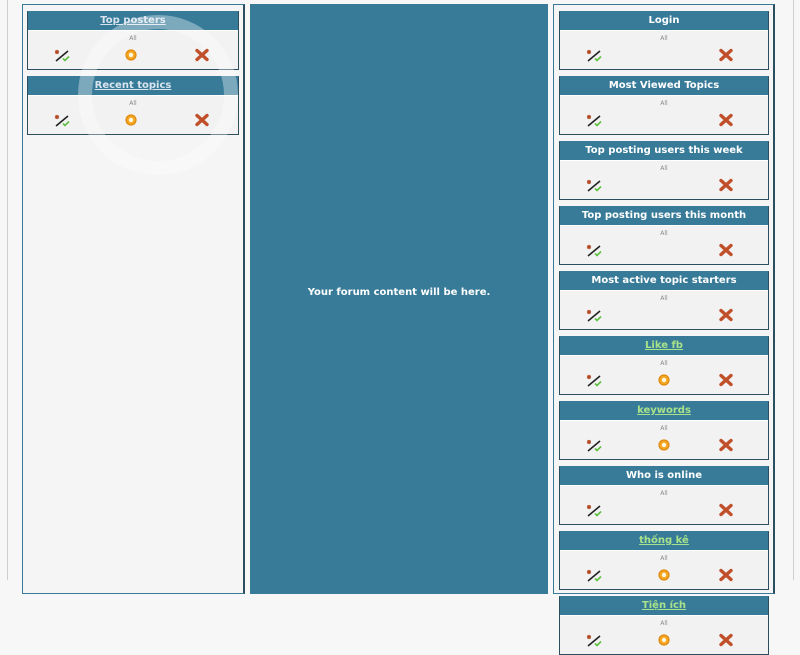 The image size is (800, 655). I want to click on widget-most-viewed-topics: Most Viewed Topics All, so click(664, 105).